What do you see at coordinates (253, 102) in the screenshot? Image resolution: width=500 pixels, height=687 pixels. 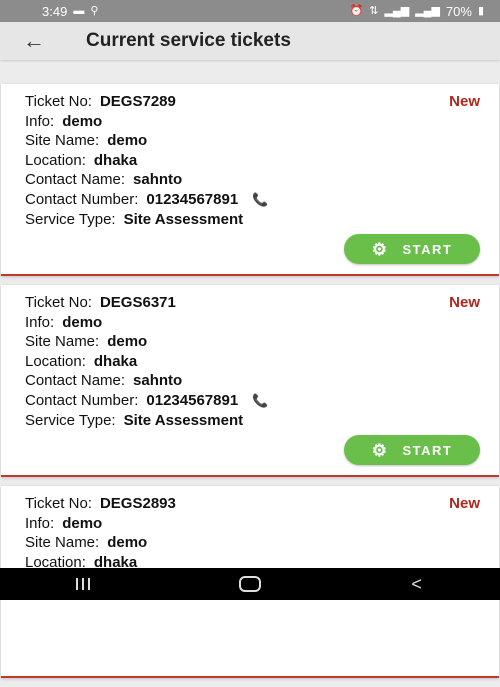 I see `ticket-no-row: Ticket No: DEGS7289` at bounding box center [253, 102].